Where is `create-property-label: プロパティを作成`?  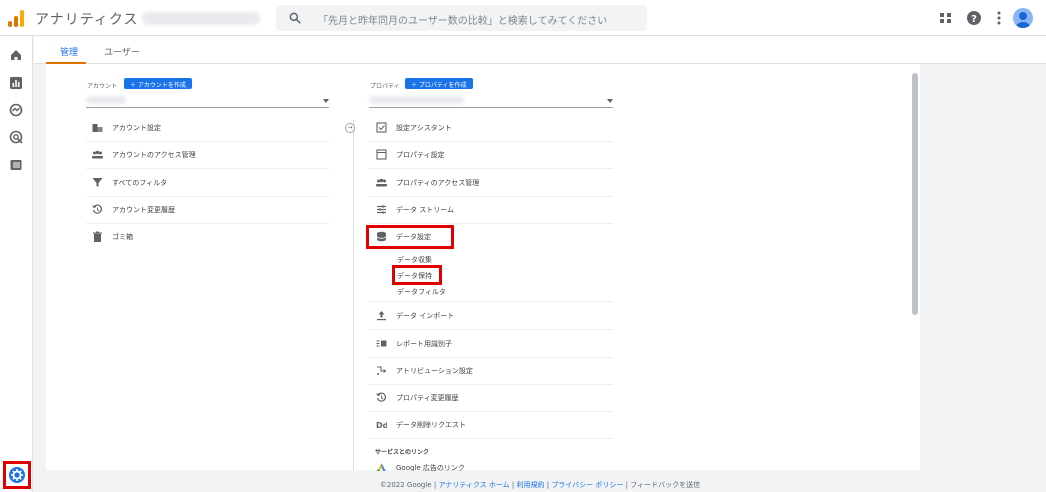
create-property-label: プロパティを作成 is located at coordinates (442, 85).